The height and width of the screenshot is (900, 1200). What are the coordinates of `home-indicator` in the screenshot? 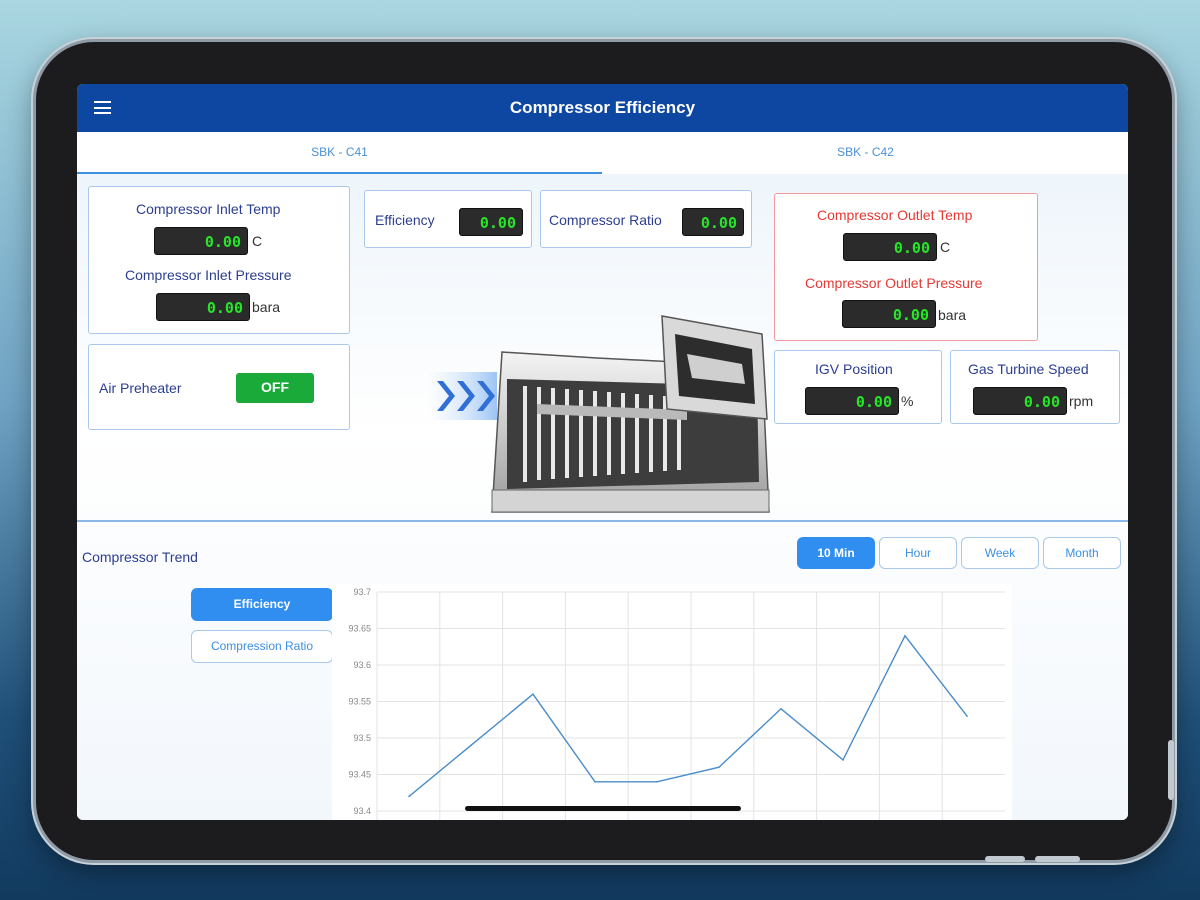 It's located at (603, 808).